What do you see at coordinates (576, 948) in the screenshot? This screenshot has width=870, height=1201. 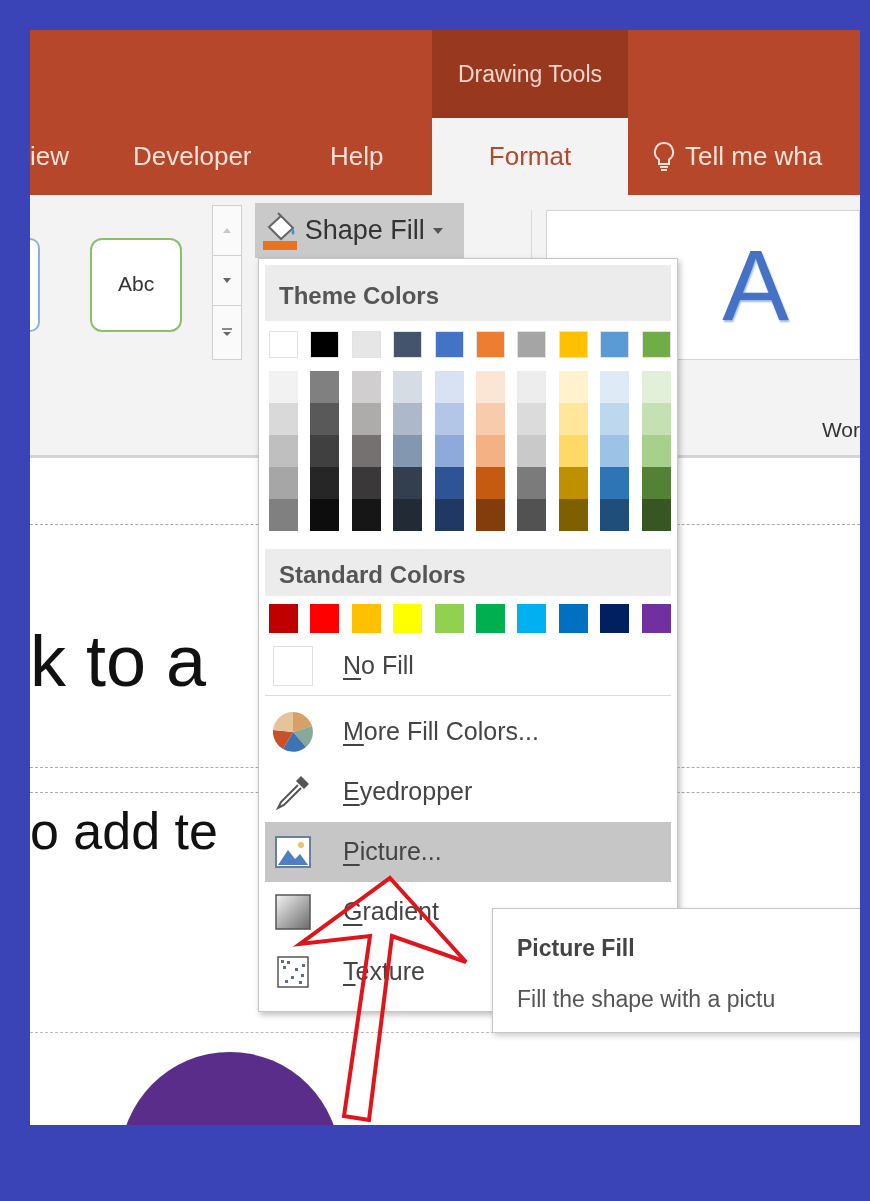 I see `tooltip-title: Picture Fill` at bounding box center [576, 948].